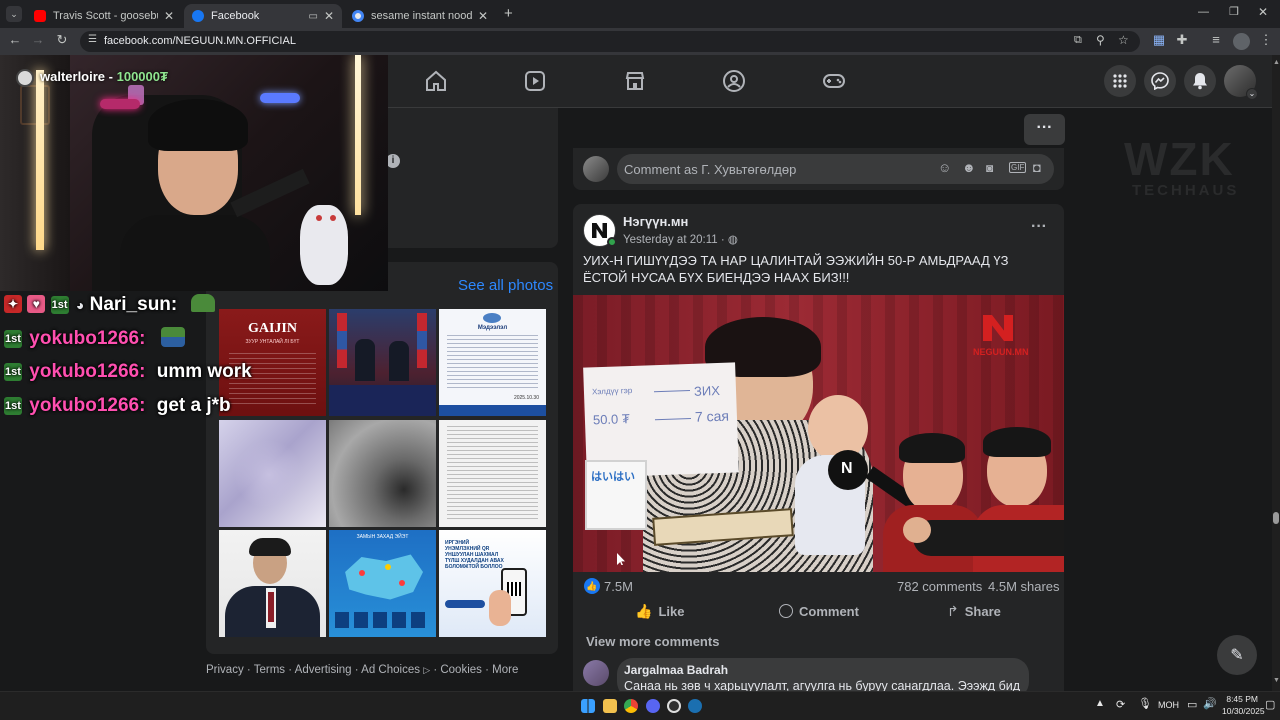 This screenshot has width=1280, height=720. Describe the element at coordinates (382, 473) in the screenshot. I see `photo-grey-closeup` at that location.